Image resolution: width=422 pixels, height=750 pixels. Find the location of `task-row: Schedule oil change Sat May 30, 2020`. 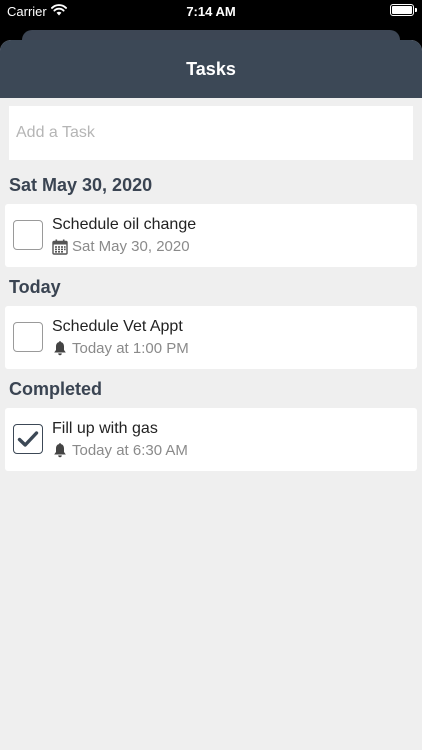

task-row: Schedule oil change Sat May 30, 2020 is located at coordinates (211, 235).